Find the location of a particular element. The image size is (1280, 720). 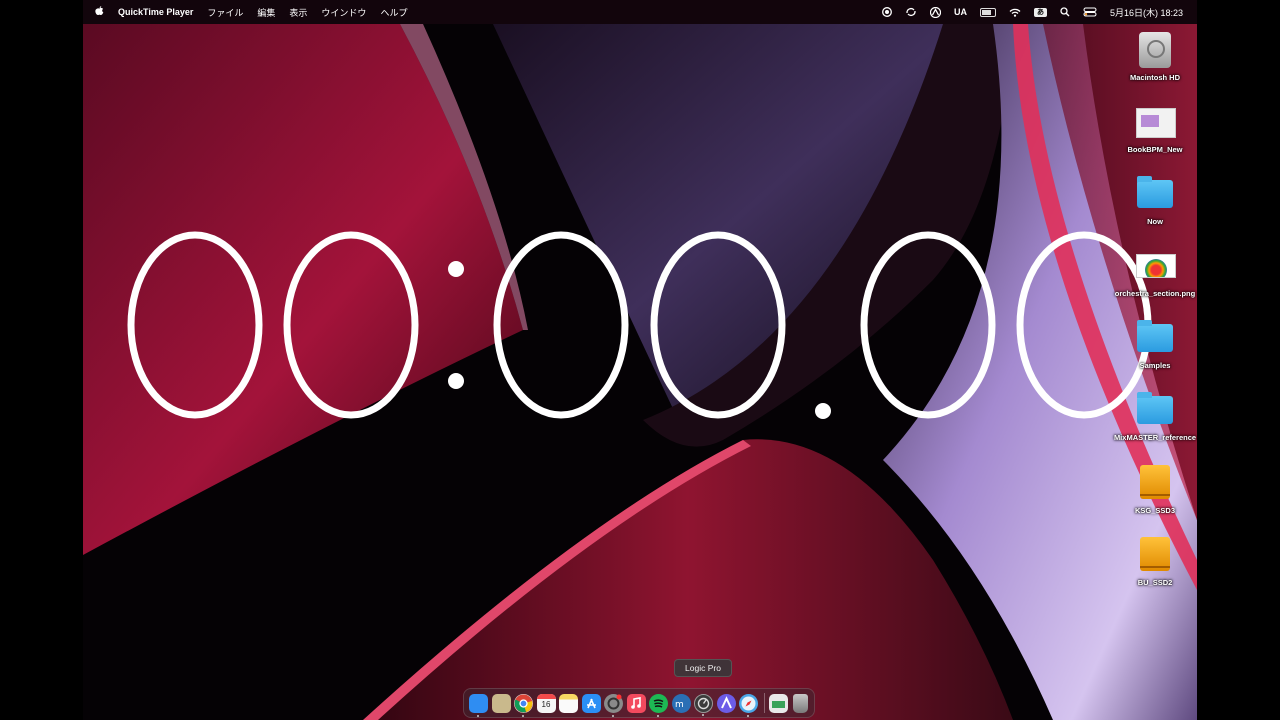

desktop-icon-label: Samples is located at coordinates (1155, 365).